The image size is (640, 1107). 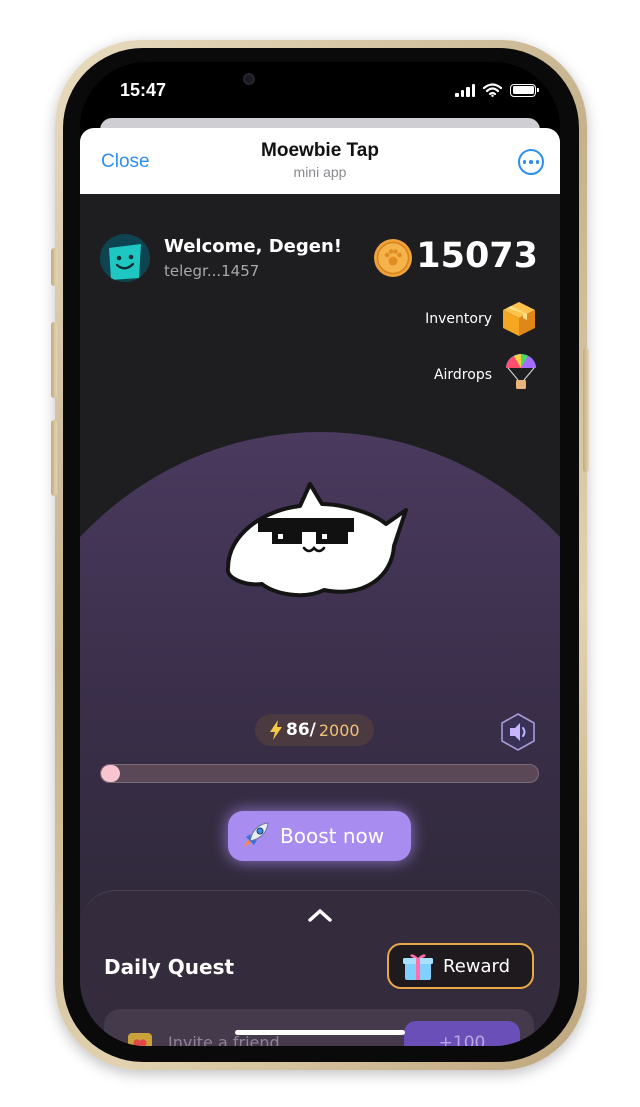 I want to click on status-time: 15:47, so click(x=143, y=90).